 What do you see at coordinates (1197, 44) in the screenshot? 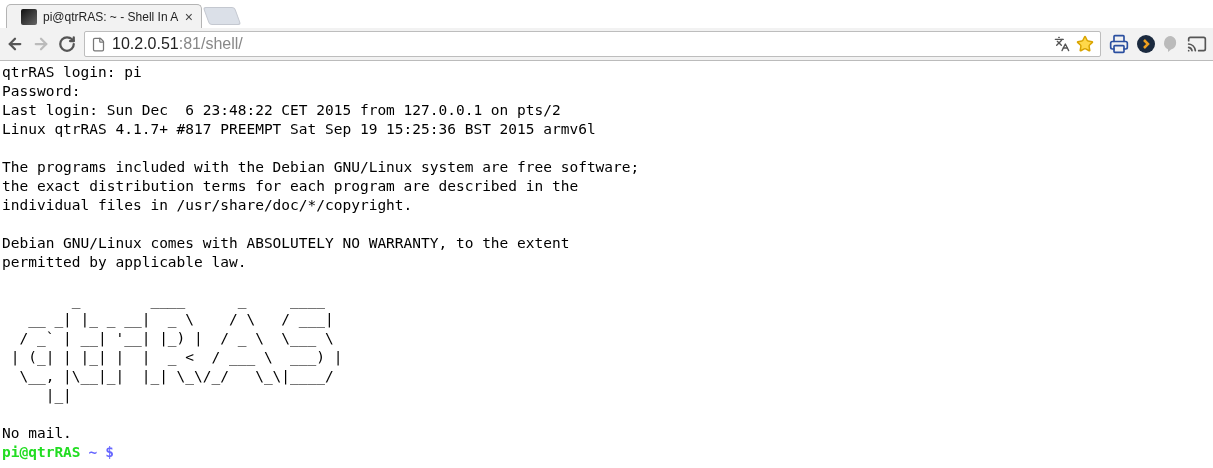
I see `cast-button` at bounding box center [1197, 44].